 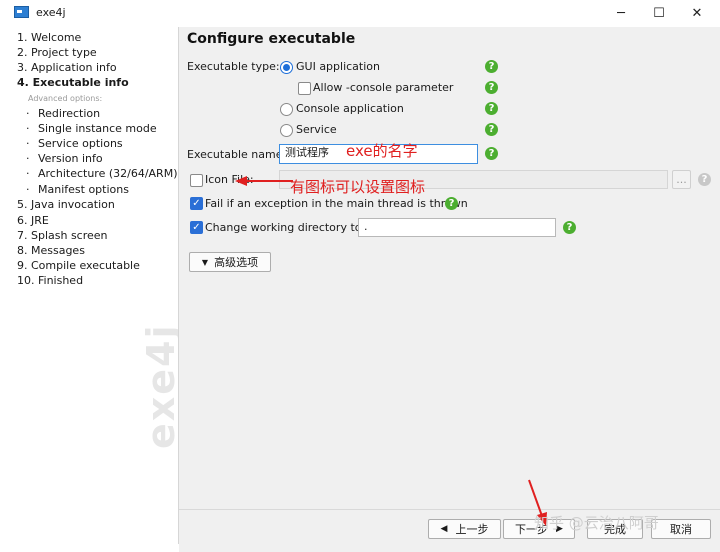 I want to click on title-bar: exe4j ─ ☐ ✕, so click(x=360, y=13).